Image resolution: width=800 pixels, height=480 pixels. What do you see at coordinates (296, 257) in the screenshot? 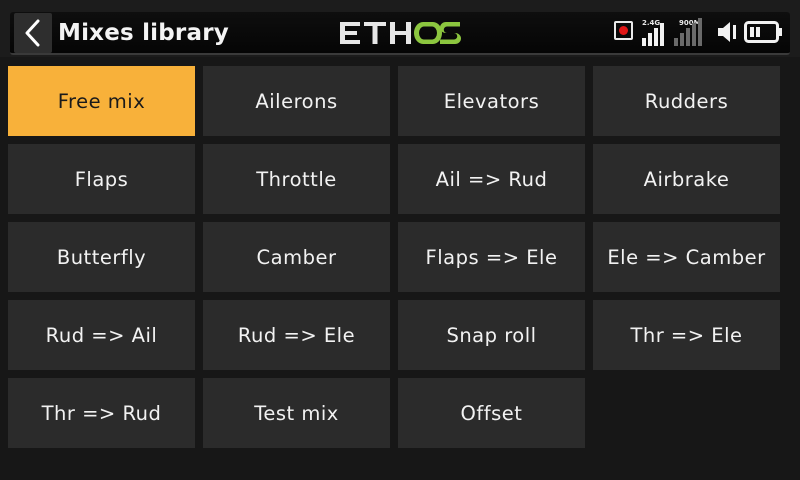
I see `mix-camber: Camber` at bounding box center [296, 257].